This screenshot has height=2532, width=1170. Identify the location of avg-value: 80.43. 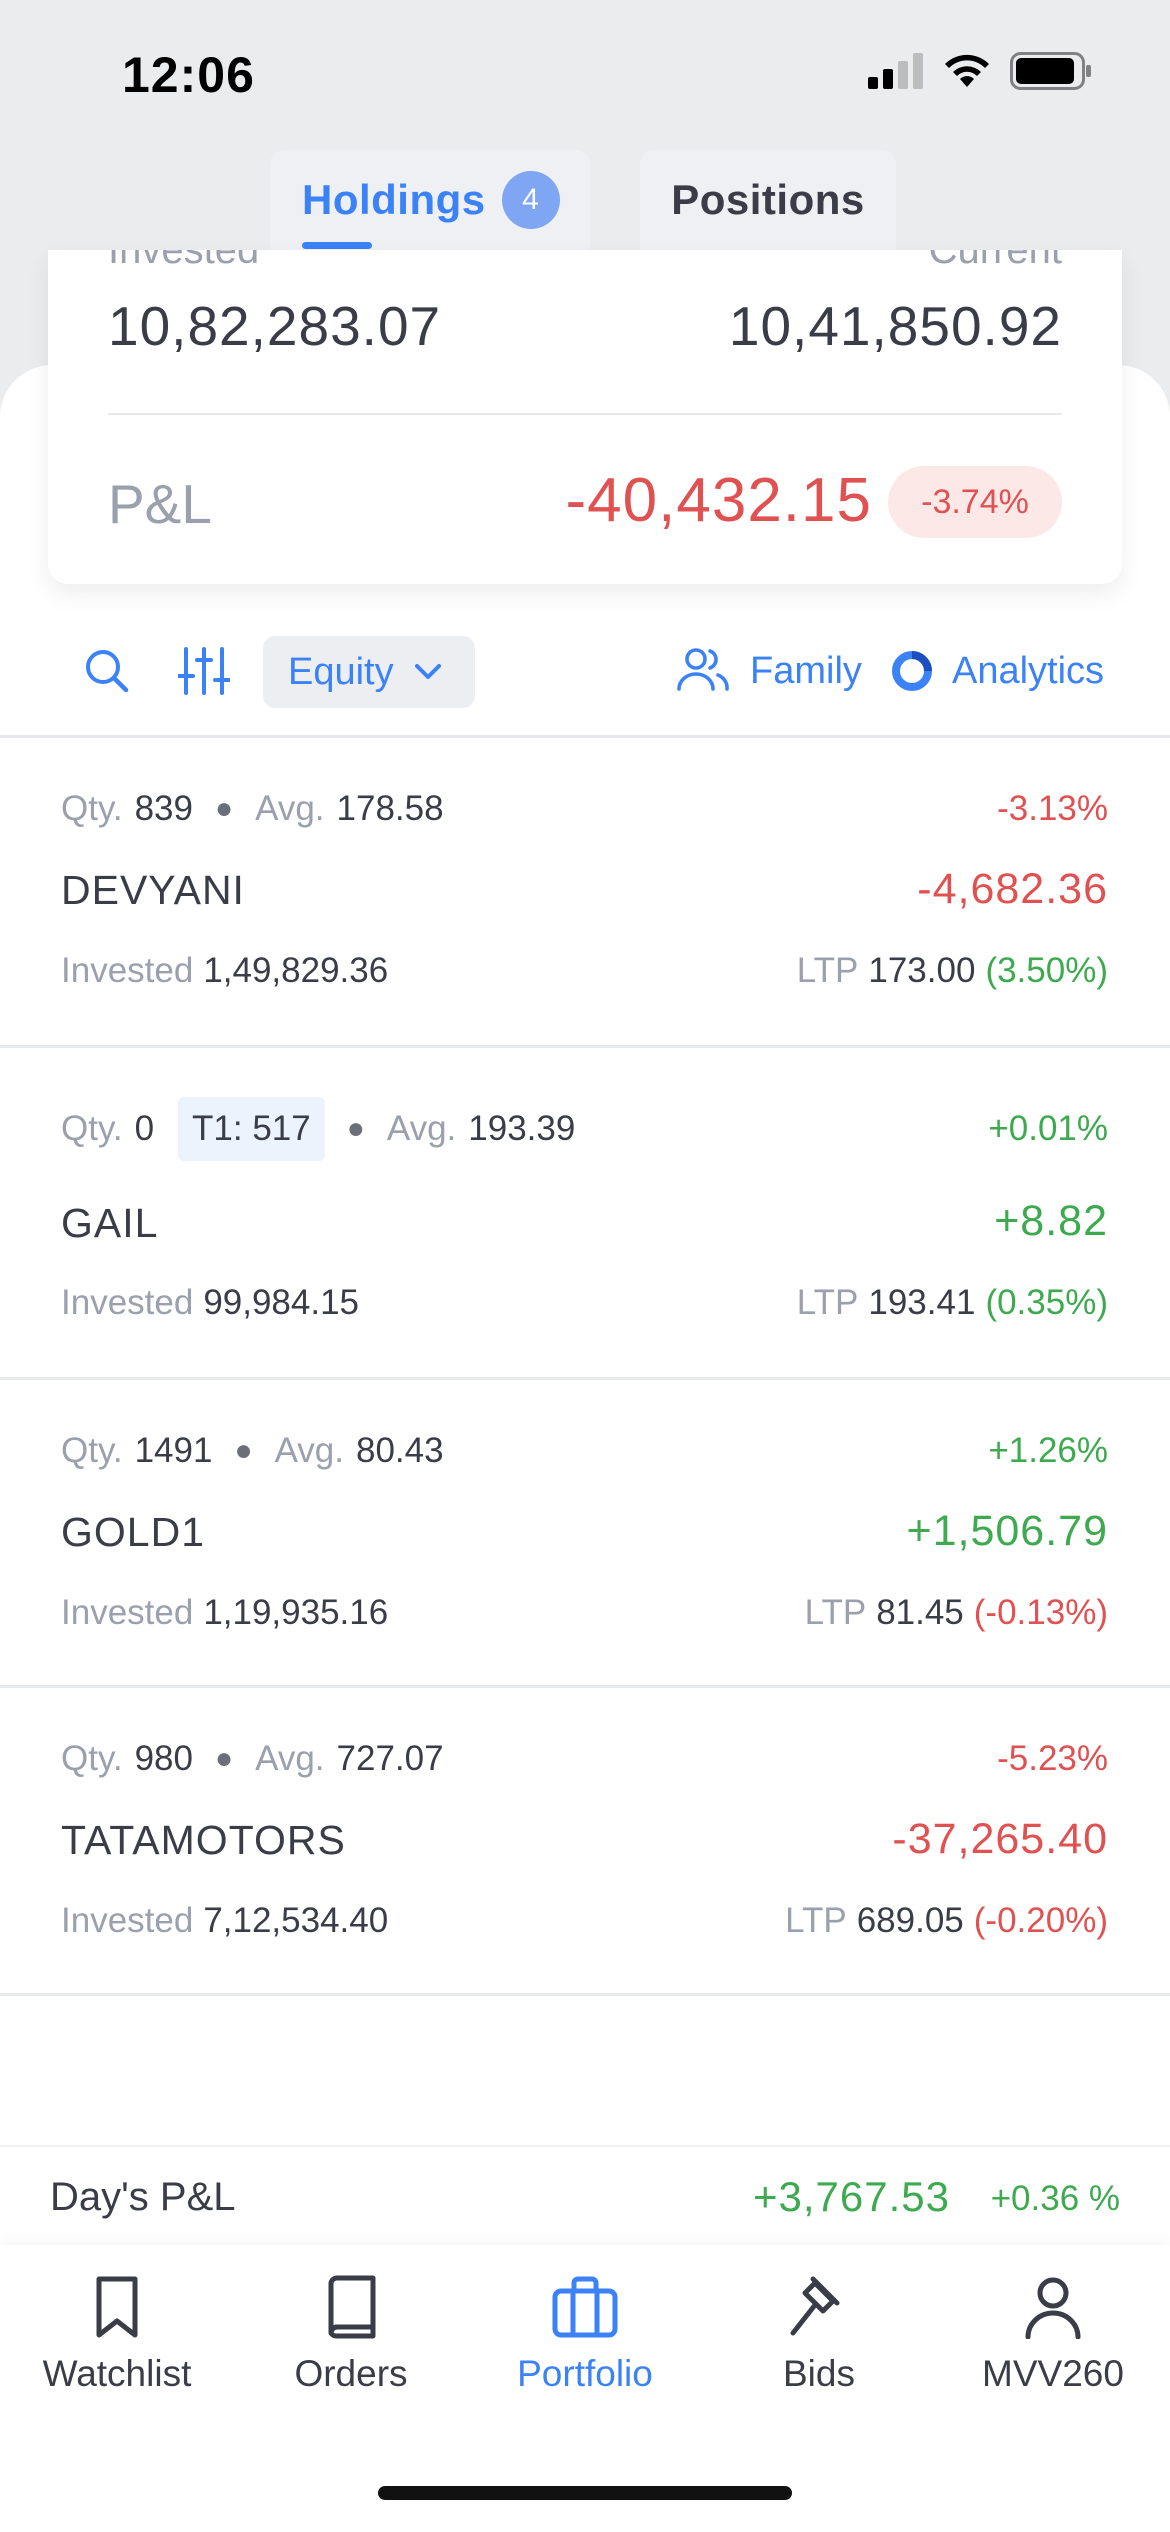
(399, 1450).